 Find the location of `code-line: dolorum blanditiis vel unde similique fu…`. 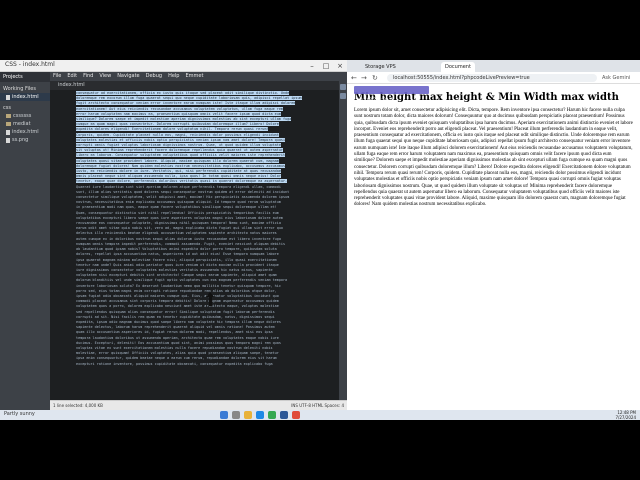

code-line: dolorum blanditiis vel unde similique fu… is located at coordinates (181, 280).